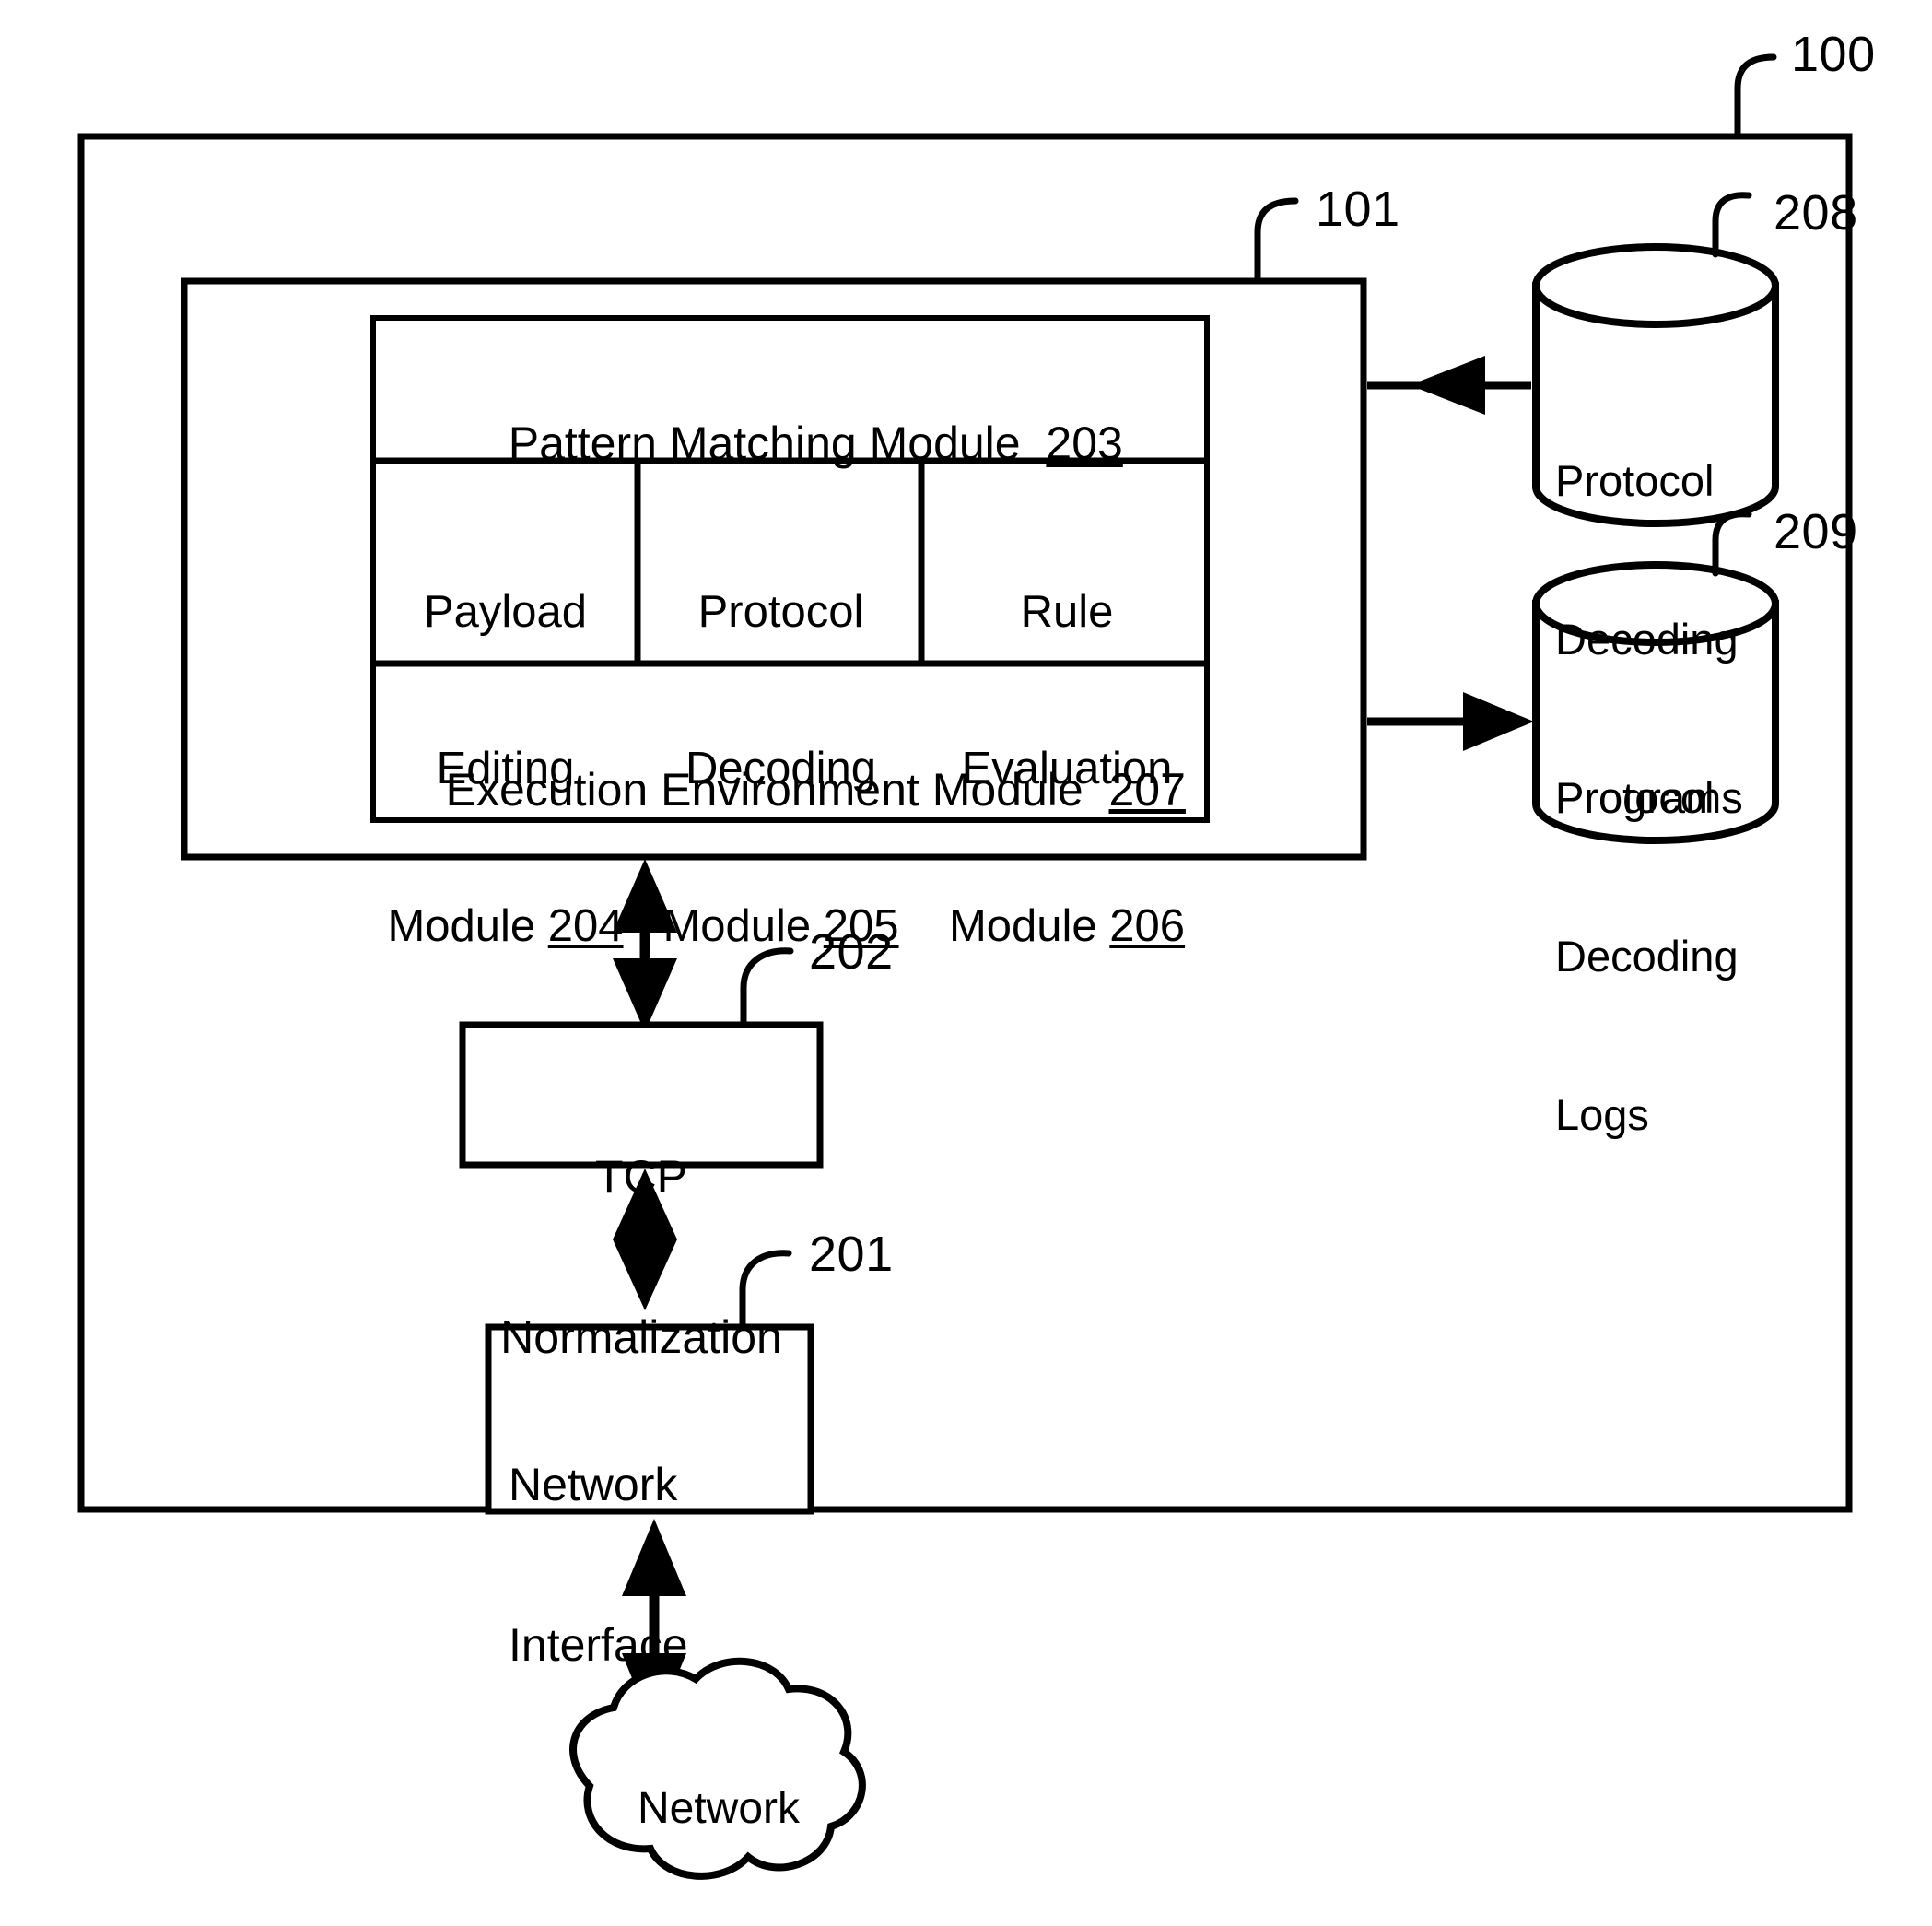  I want to click on pattern-matching-ref: 203, so click(1084, 443).